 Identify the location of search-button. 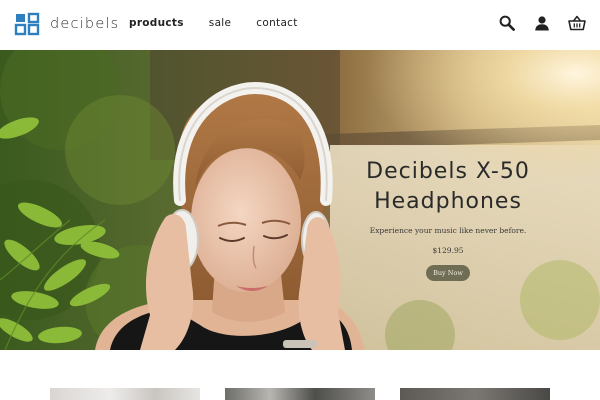
(507, 23).